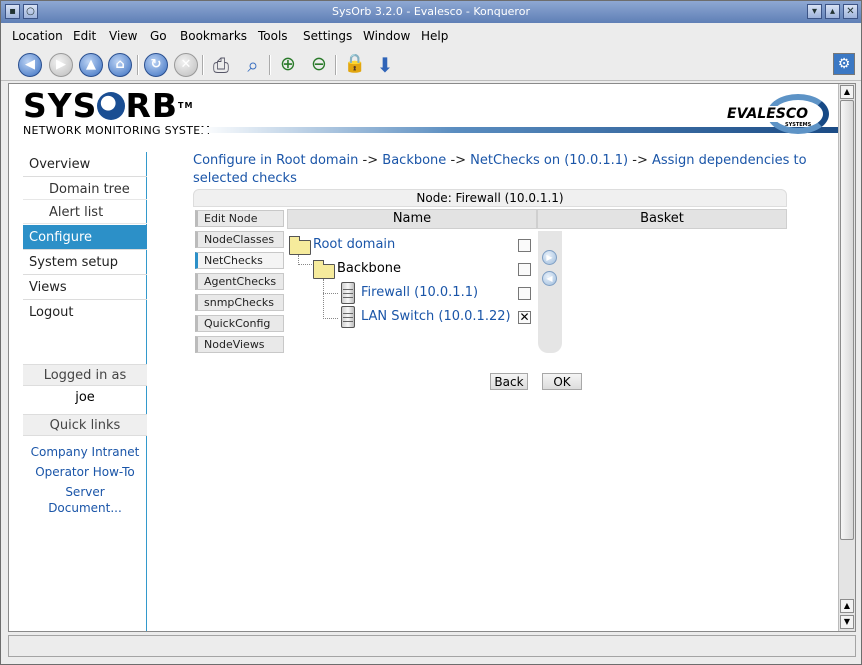  What do you see at coordinates (327, 36) in the screenshot?
I see `menu-settings: Settings` at bounding box center [327, 36].